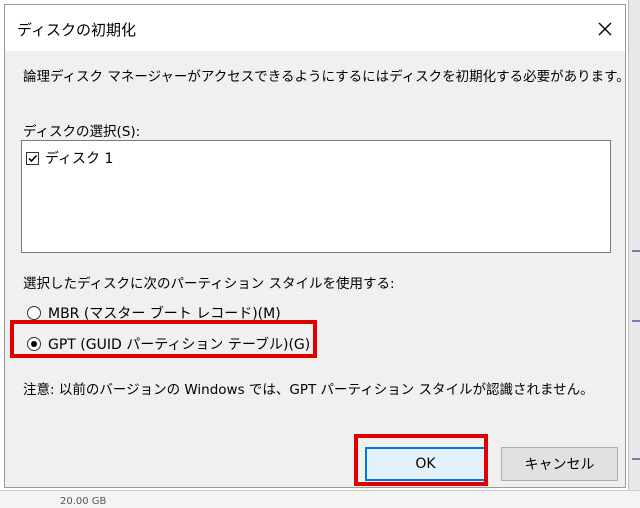 Image resolution: width=640 pixels, height=508 pixels. I want to click on cancel-button: キャンセル, so click(559, 464).